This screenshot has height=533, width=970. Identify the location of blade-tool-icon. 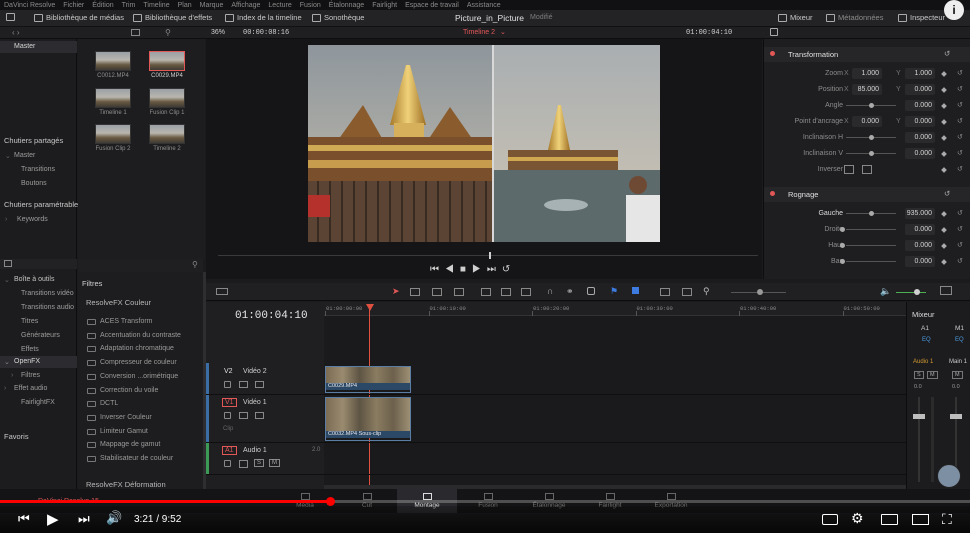
(459, 292).